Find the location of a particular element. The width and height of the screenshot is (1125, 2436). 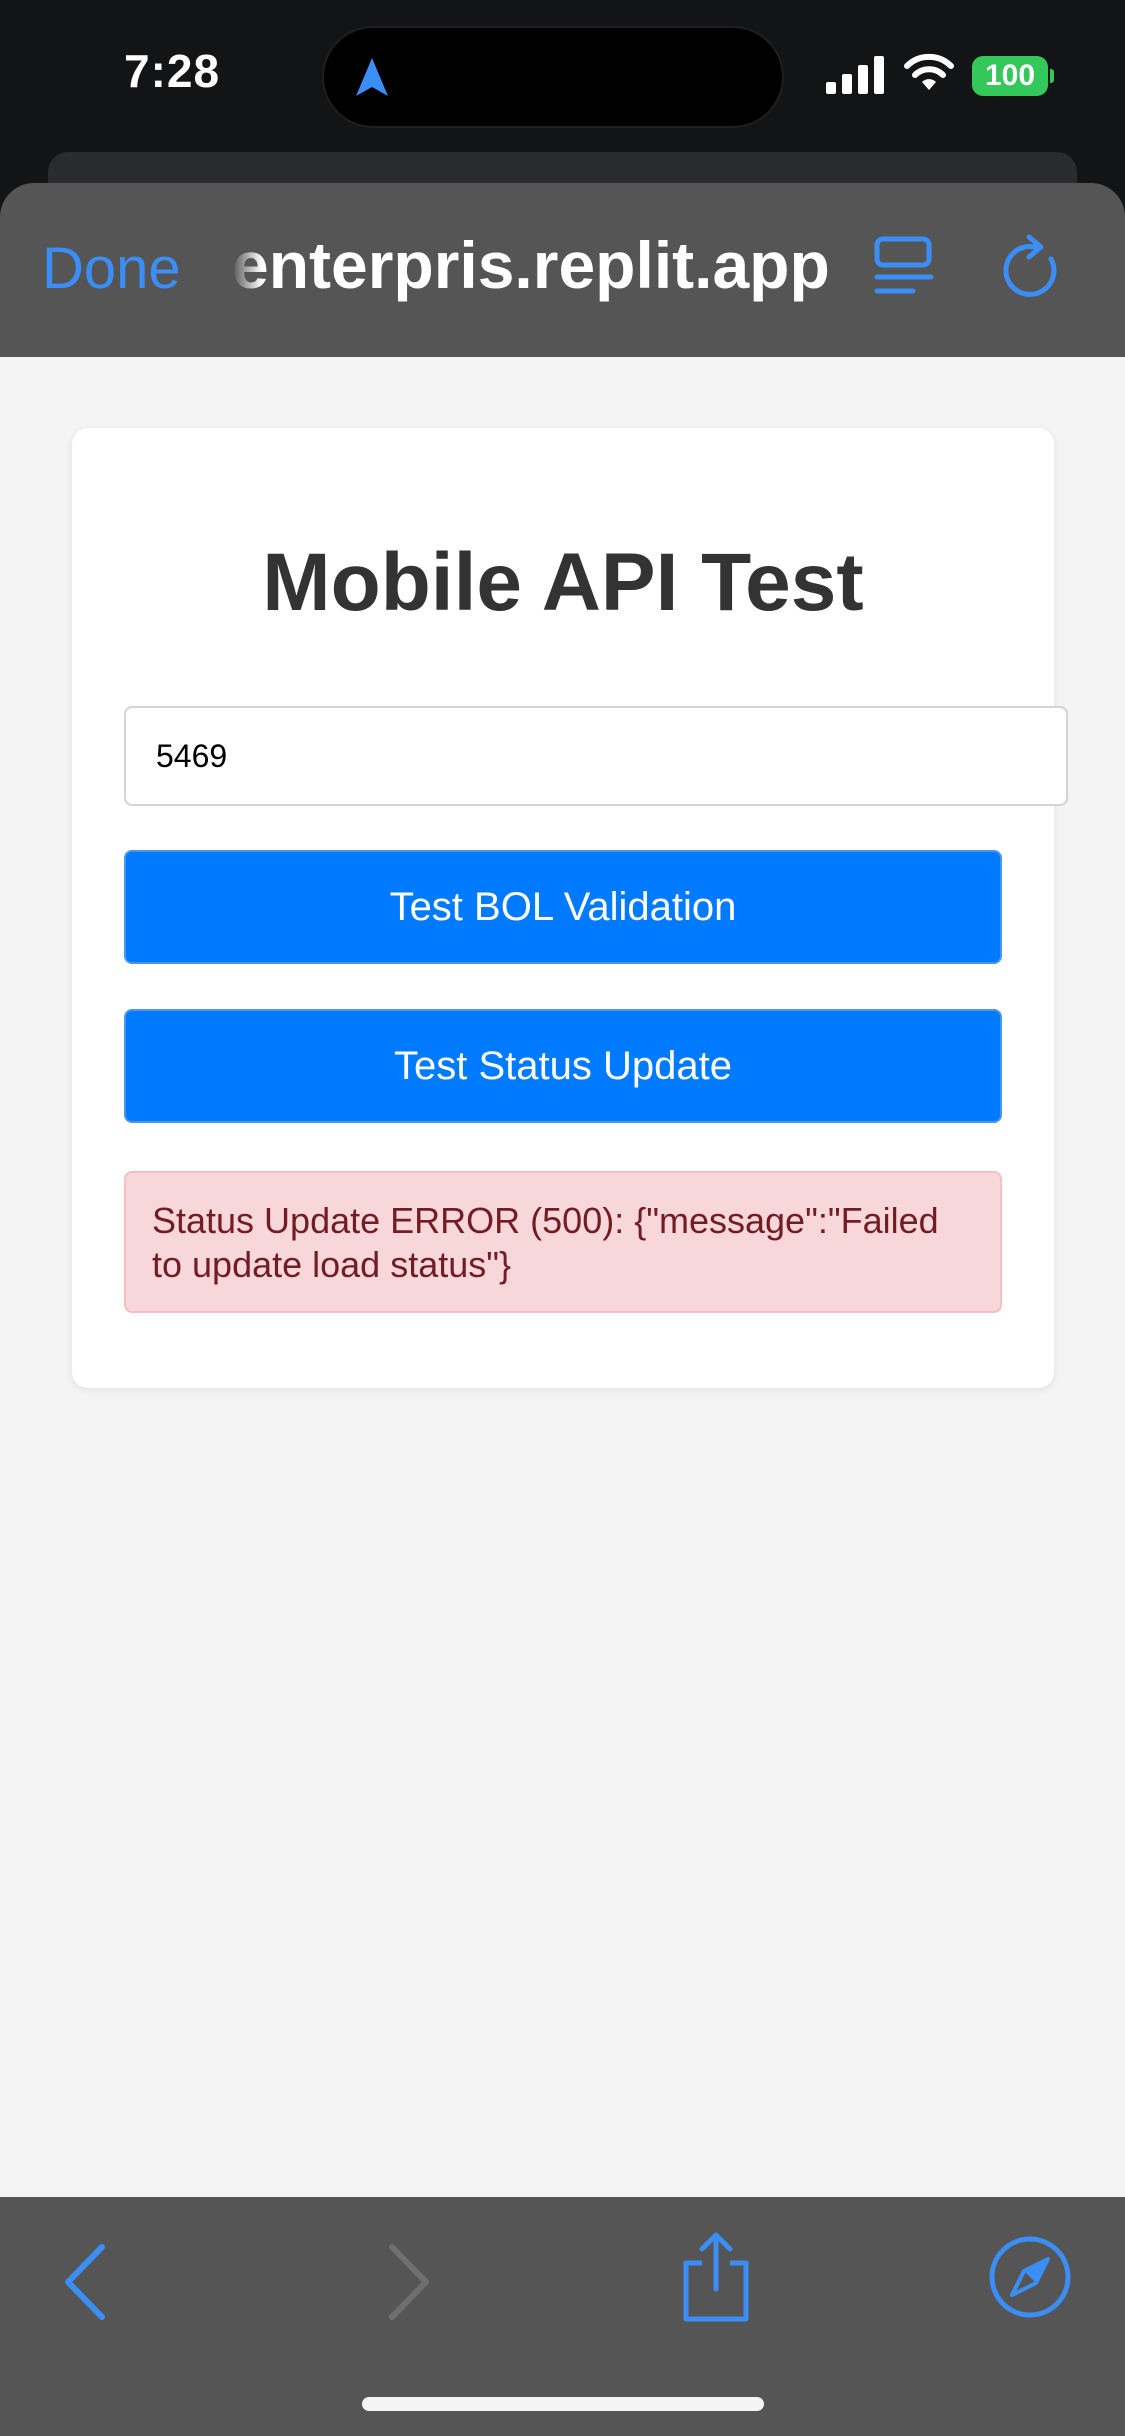

cellular-signal-icon is located at coordinates (855, 75).